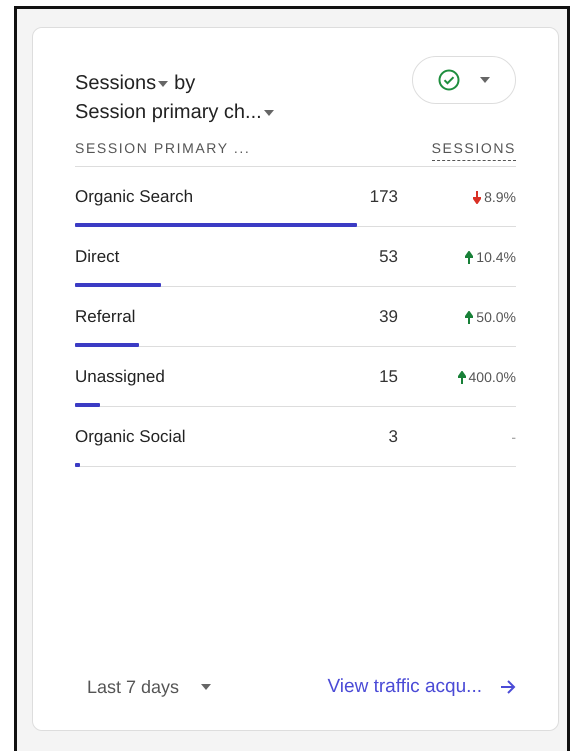 The height and width of the screenshot is (751, 585). What do you see at coordinates (185, 83) in the screenshot?
I see `title-text: by` at bounding box center [185, 83].